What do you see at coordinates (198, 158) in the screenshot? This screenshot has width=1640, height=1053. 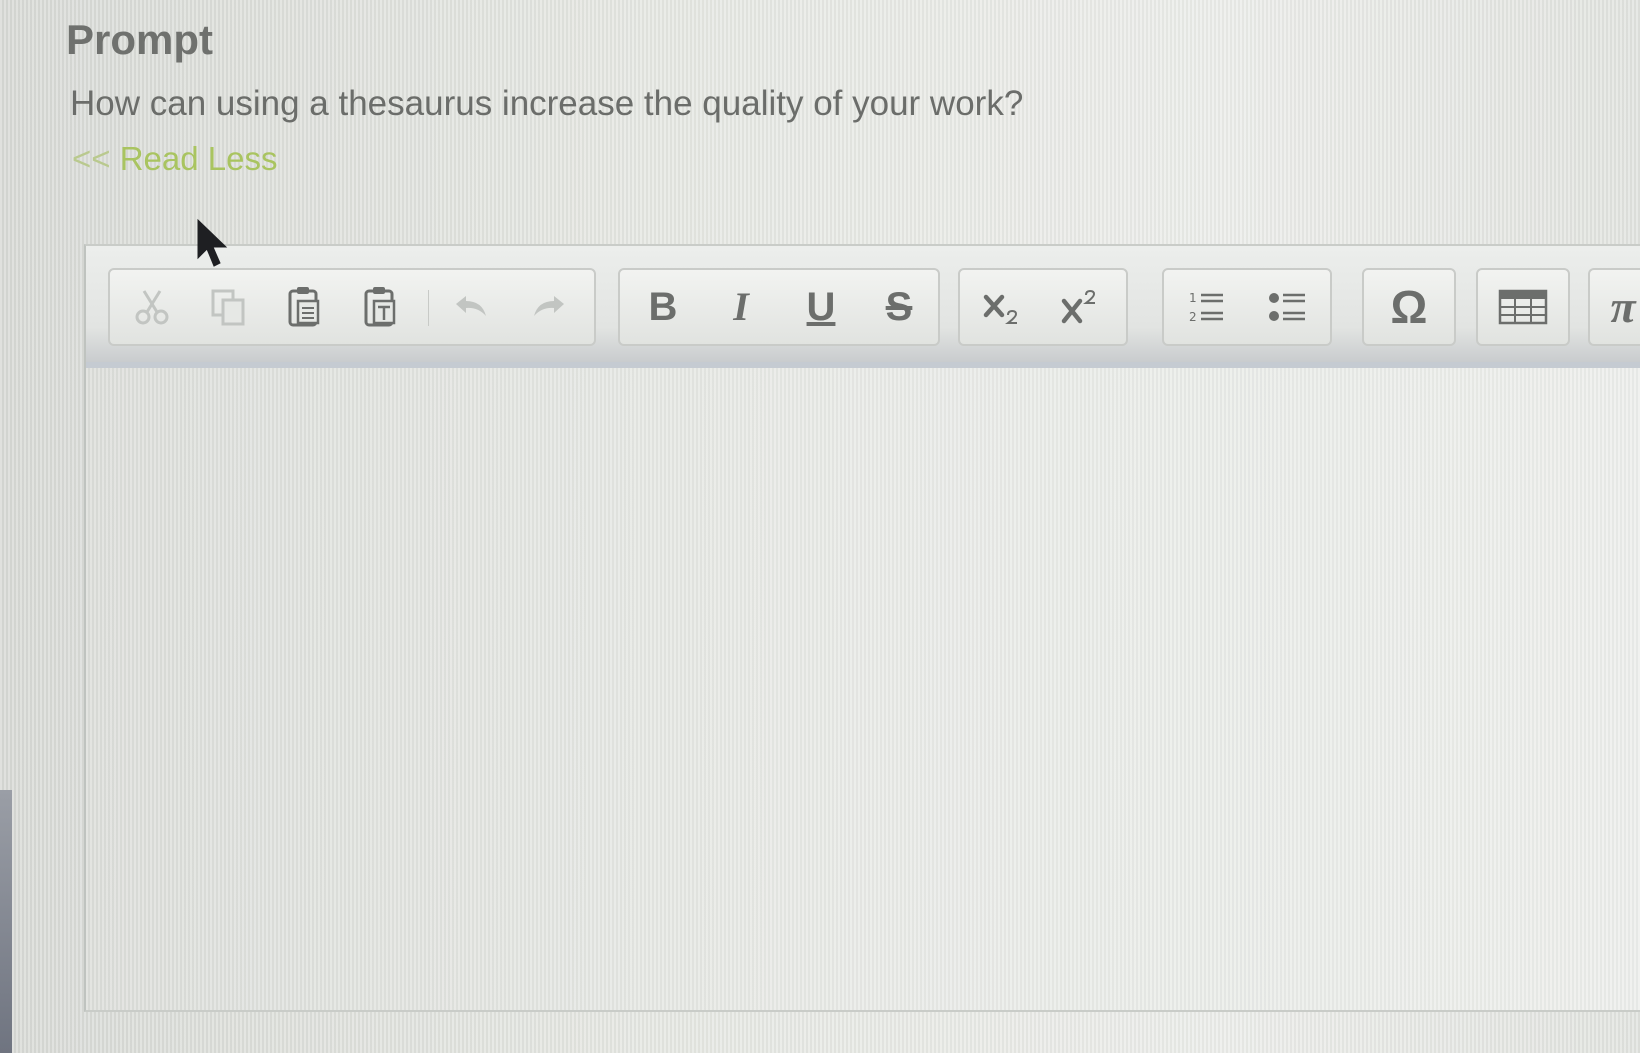 I see `read-less-label: Read Less` at bounding box center [198, 158].